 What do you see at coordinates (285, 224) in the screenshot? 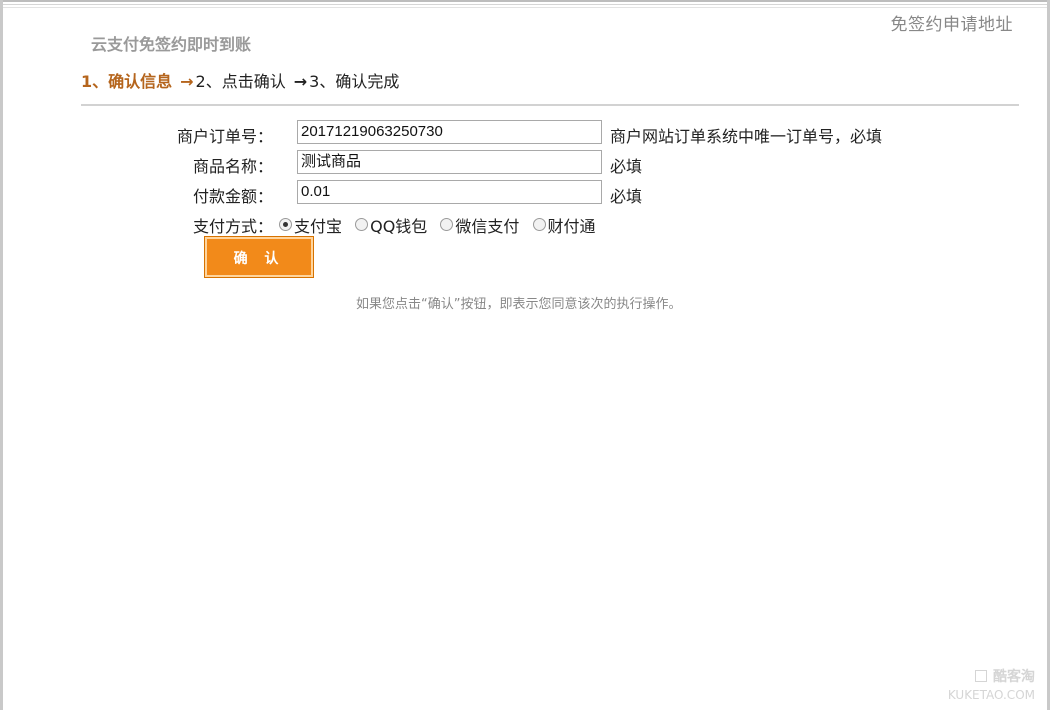
I see `radio-checked-icon` at bounding box center [285, 224].